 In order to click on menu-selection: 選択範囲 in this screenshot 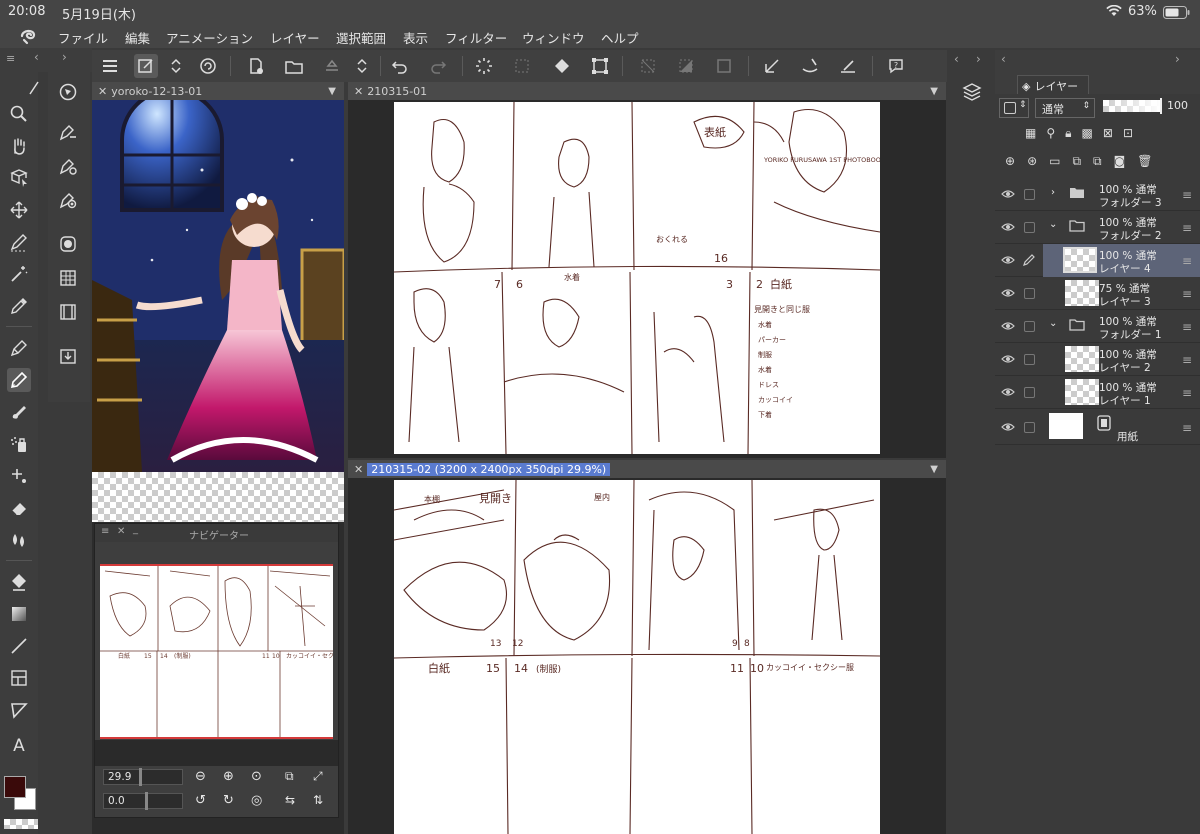, I will do `click(361, 37)`.